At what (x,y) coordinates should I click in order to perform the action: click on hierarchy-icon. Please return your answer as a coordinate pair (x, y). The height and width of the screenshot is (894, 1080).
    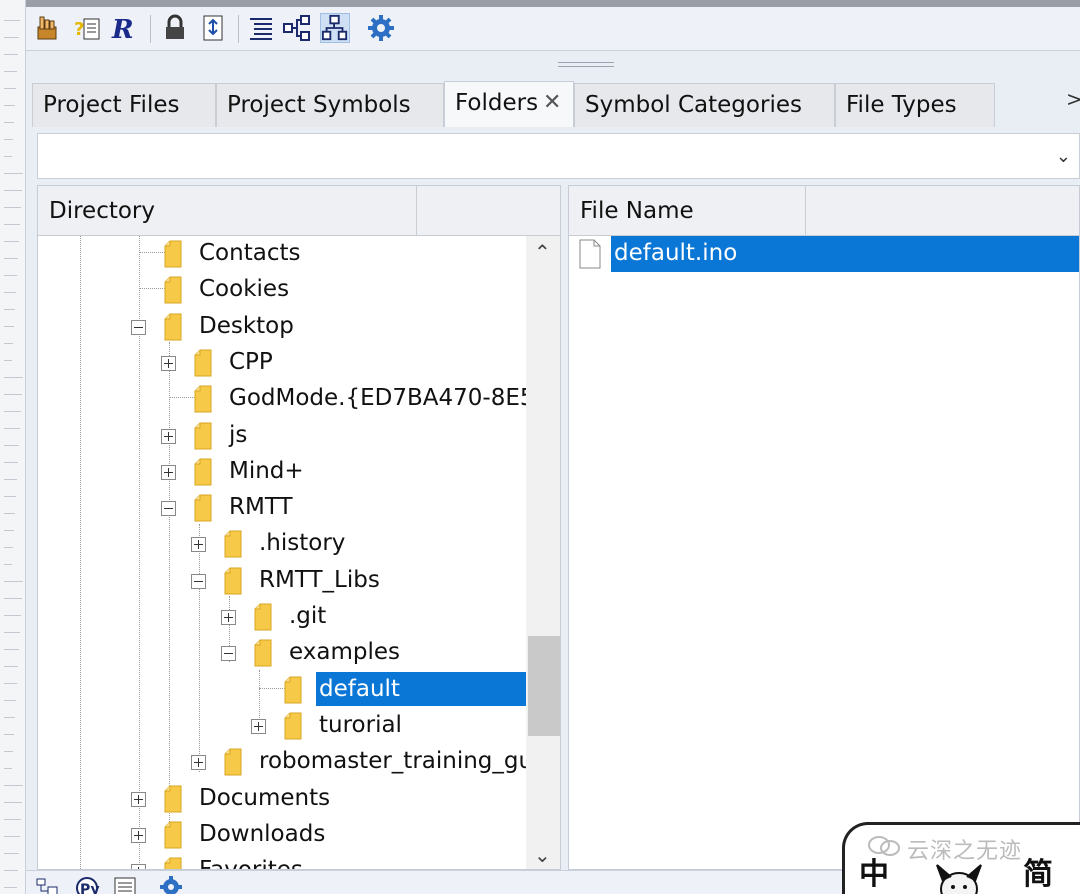
    Looking at the image, I should click on (335, 28).